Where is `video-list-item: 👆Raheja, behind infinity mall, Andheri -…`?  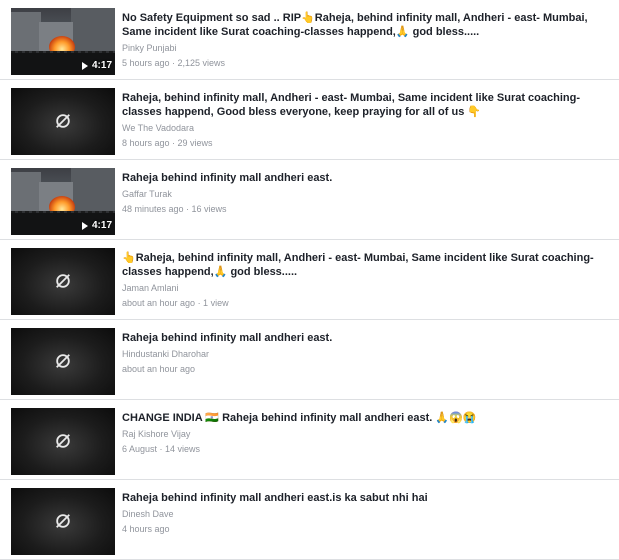 video-list-item: 👆Raheja, behind infinity mall, Andheri -… is located at coordinates (309, 280).